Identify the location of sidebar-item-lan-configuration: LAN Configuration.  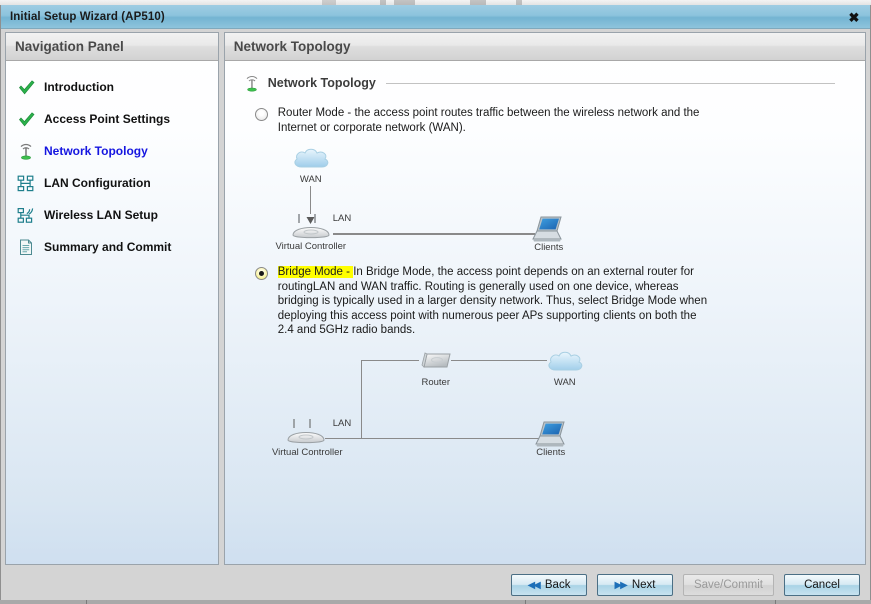
(112, 183).